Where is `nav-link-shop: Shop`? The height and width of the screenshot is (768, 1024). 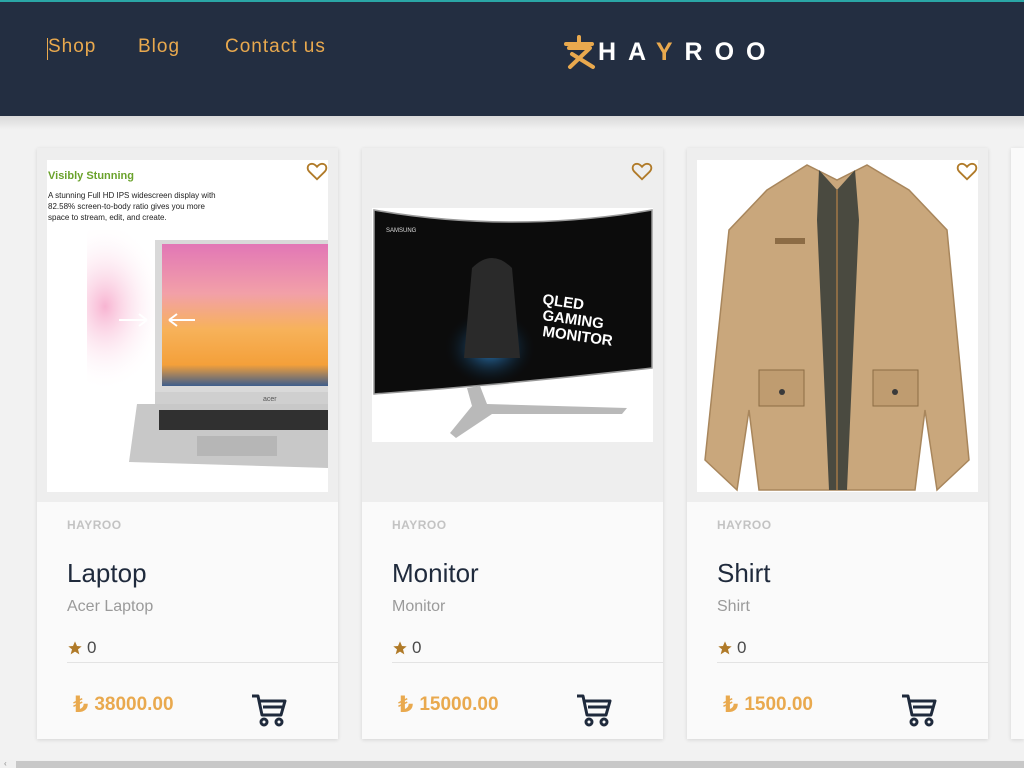
nav-link-shop: Shop is located at coordinates (72, 47).